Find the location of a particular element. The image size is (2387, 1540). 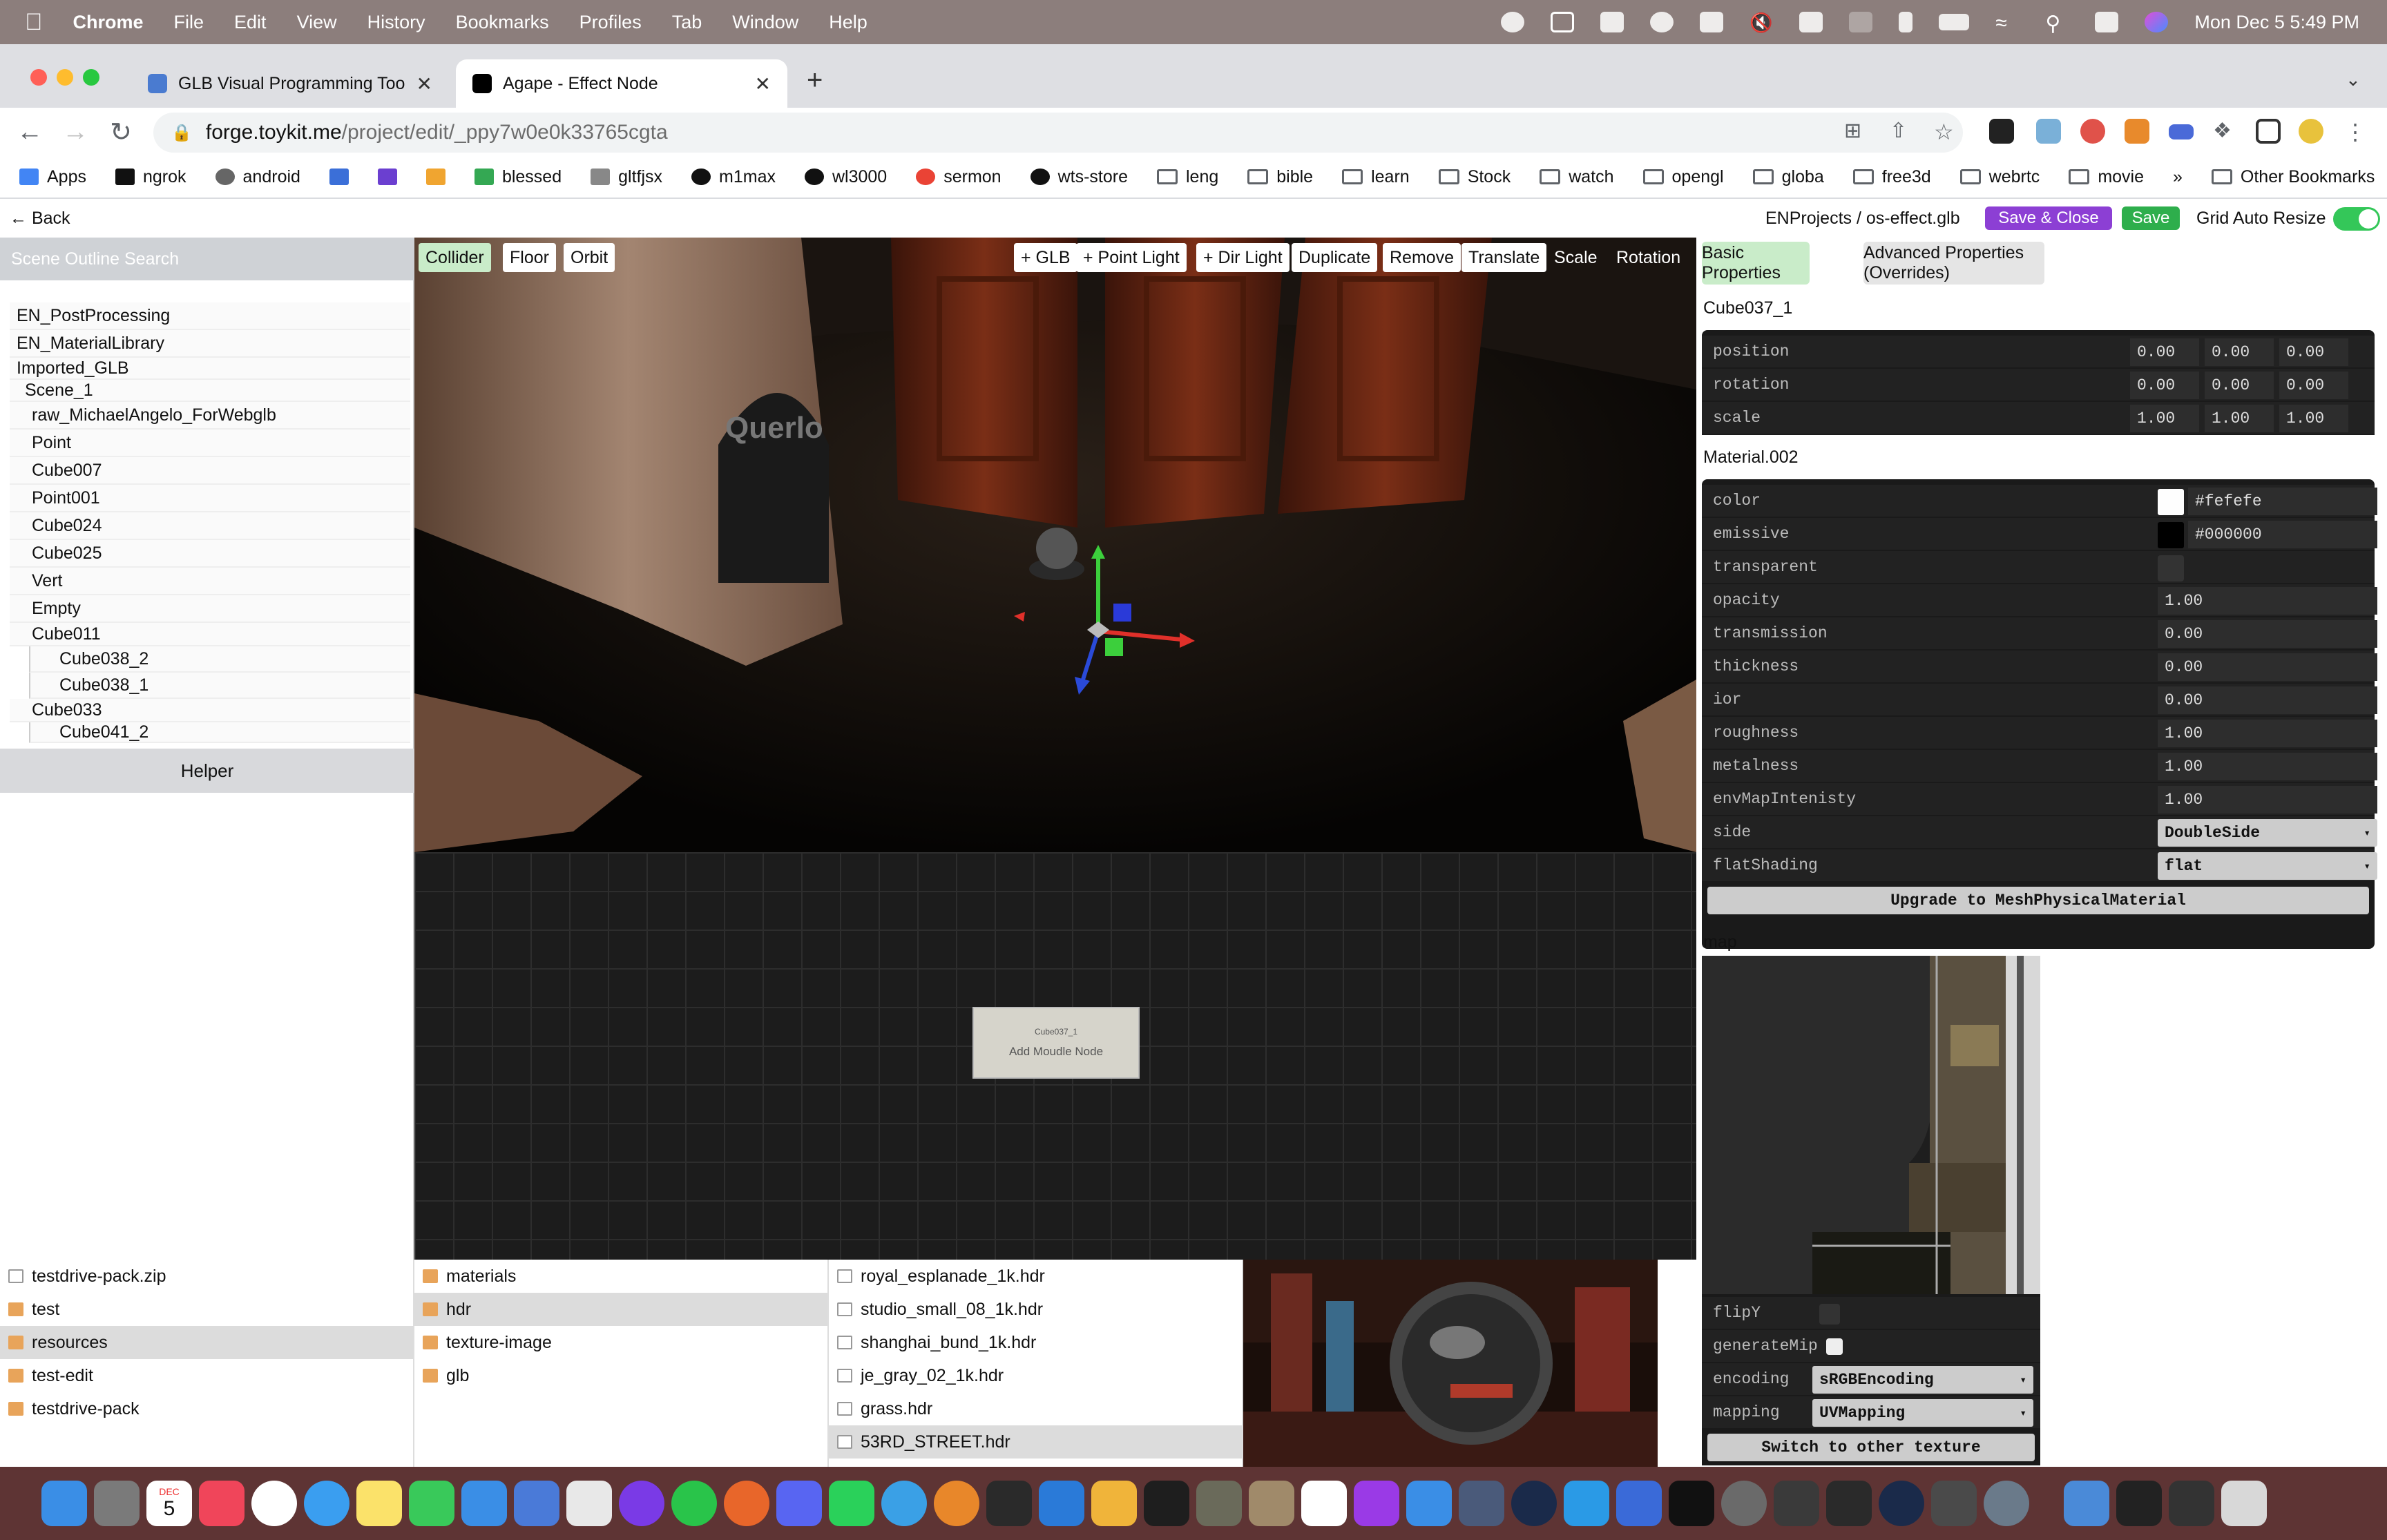

battery-icon is located at coordinates (1955, 22).